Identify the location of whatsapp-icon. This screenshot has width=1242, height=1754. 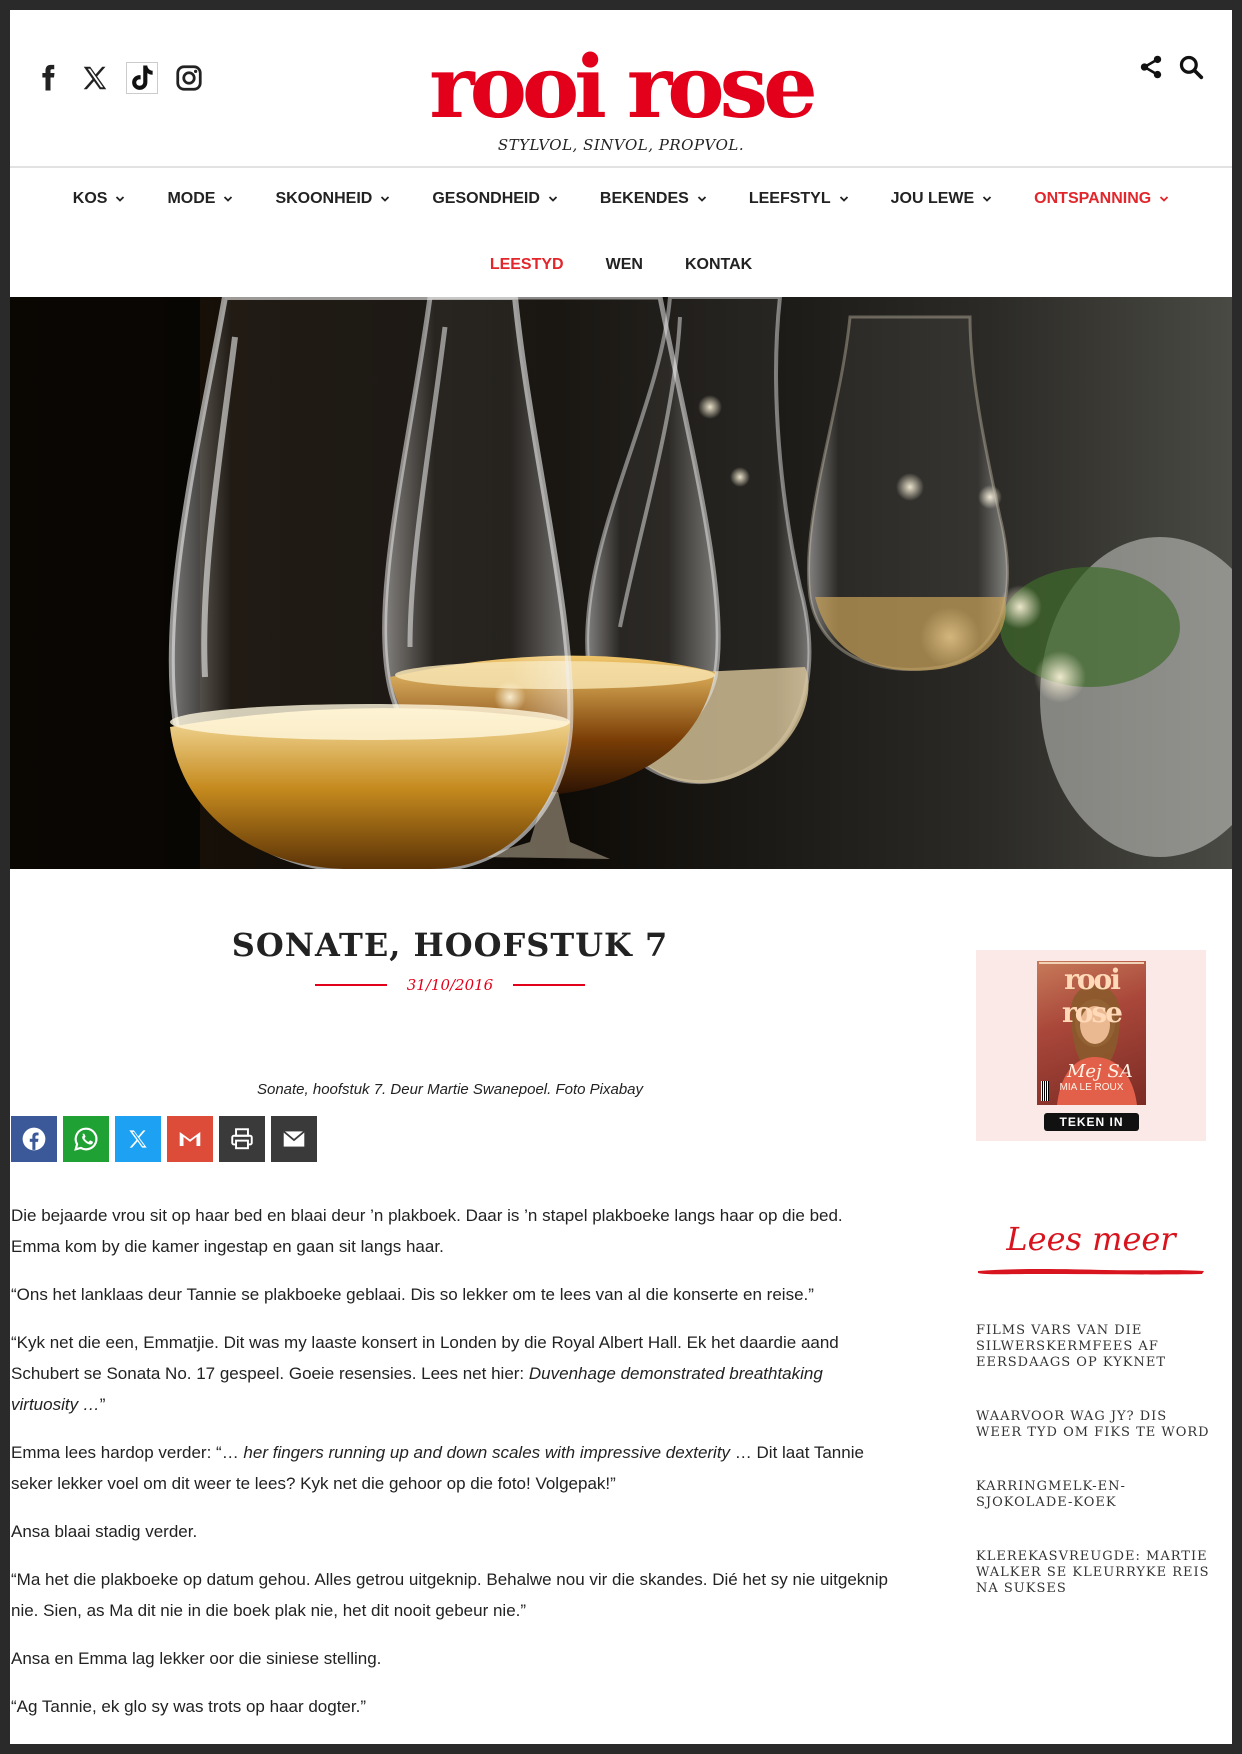
(86, 1139).